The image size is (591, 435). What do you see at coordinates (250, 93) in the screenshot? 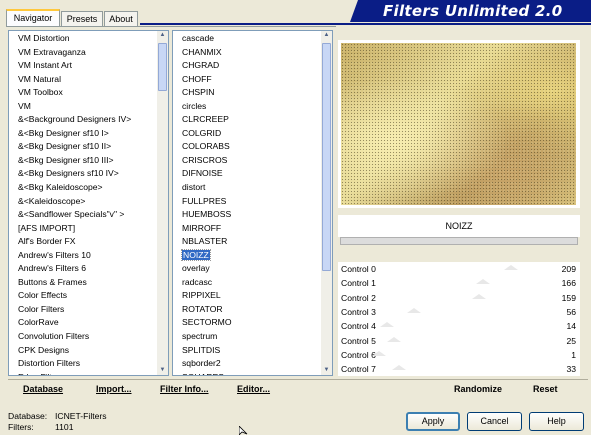
I see `filter-item: CHSPIN` at bounding box center [250, 93].